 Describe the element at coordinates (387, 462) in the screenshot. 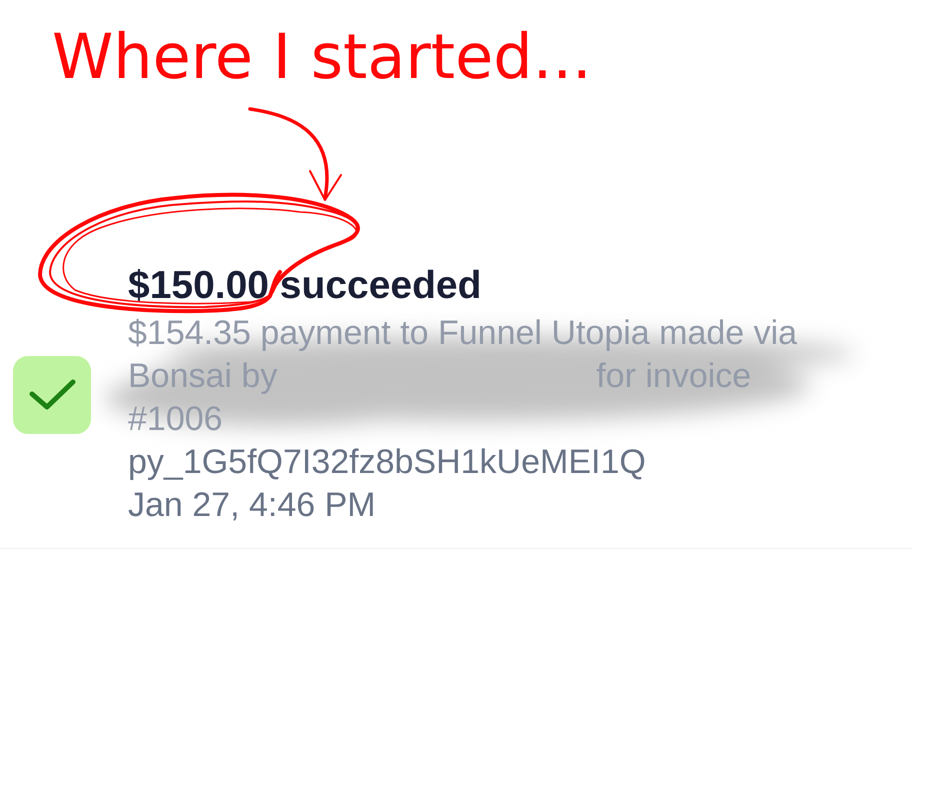

I see `payment-id: py_1G5fQ7I32fz8bSH1kUeMEI1Q` at that location.